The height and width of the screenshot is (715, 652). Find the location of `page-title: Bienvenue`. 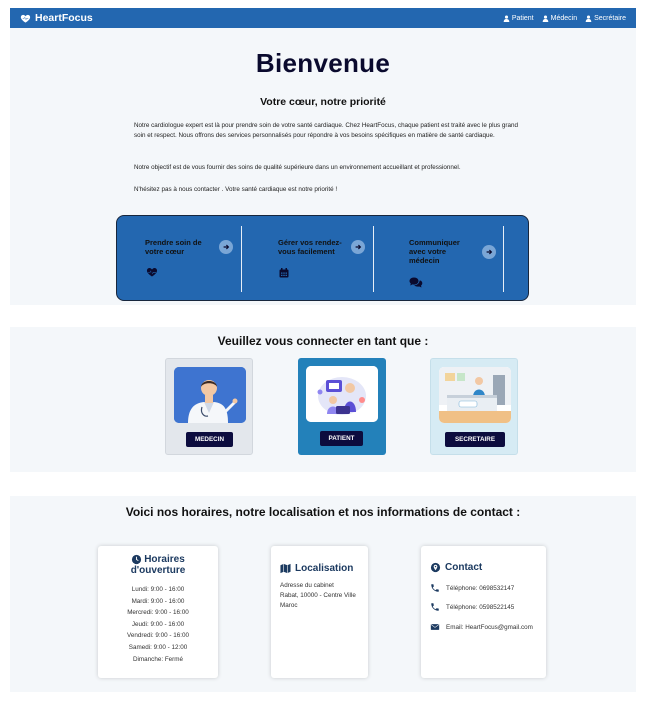

page-title: Bienvenue is located at coordinates (323, 63).